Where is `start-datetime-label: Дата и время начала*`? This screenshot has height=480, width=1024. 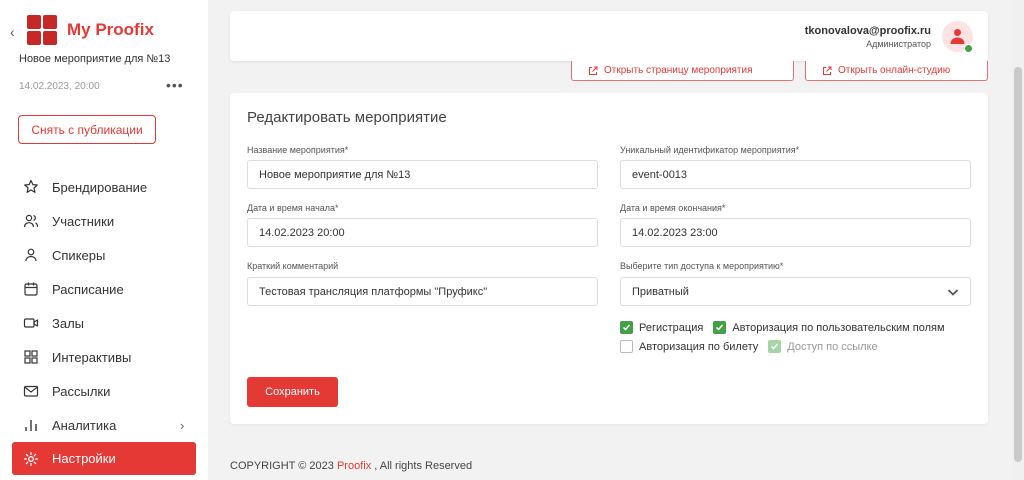 start-datetime-label: Дата и время начала* is located at coordinates (293, 208).